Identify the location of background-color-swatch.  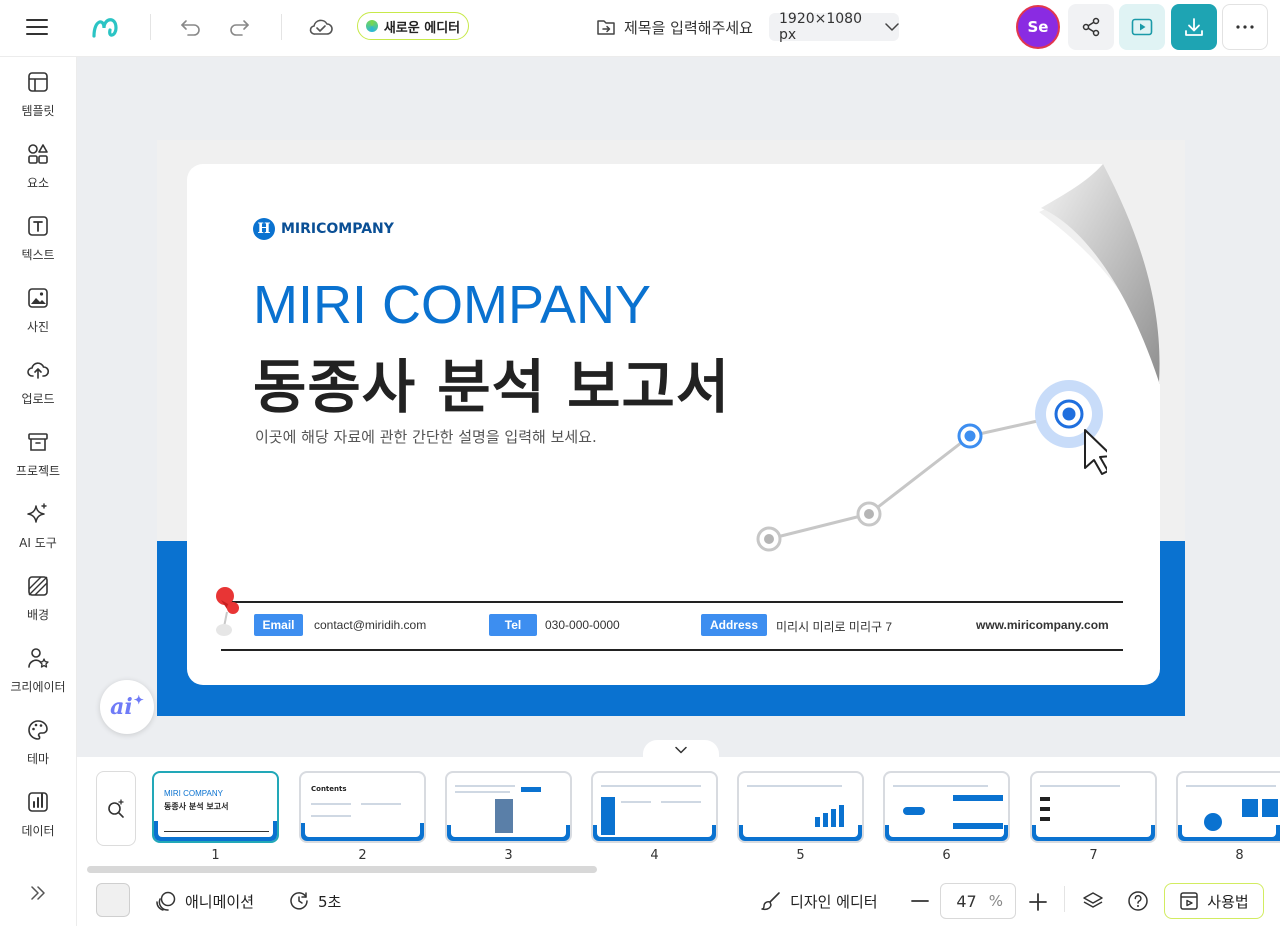
(113, 900).